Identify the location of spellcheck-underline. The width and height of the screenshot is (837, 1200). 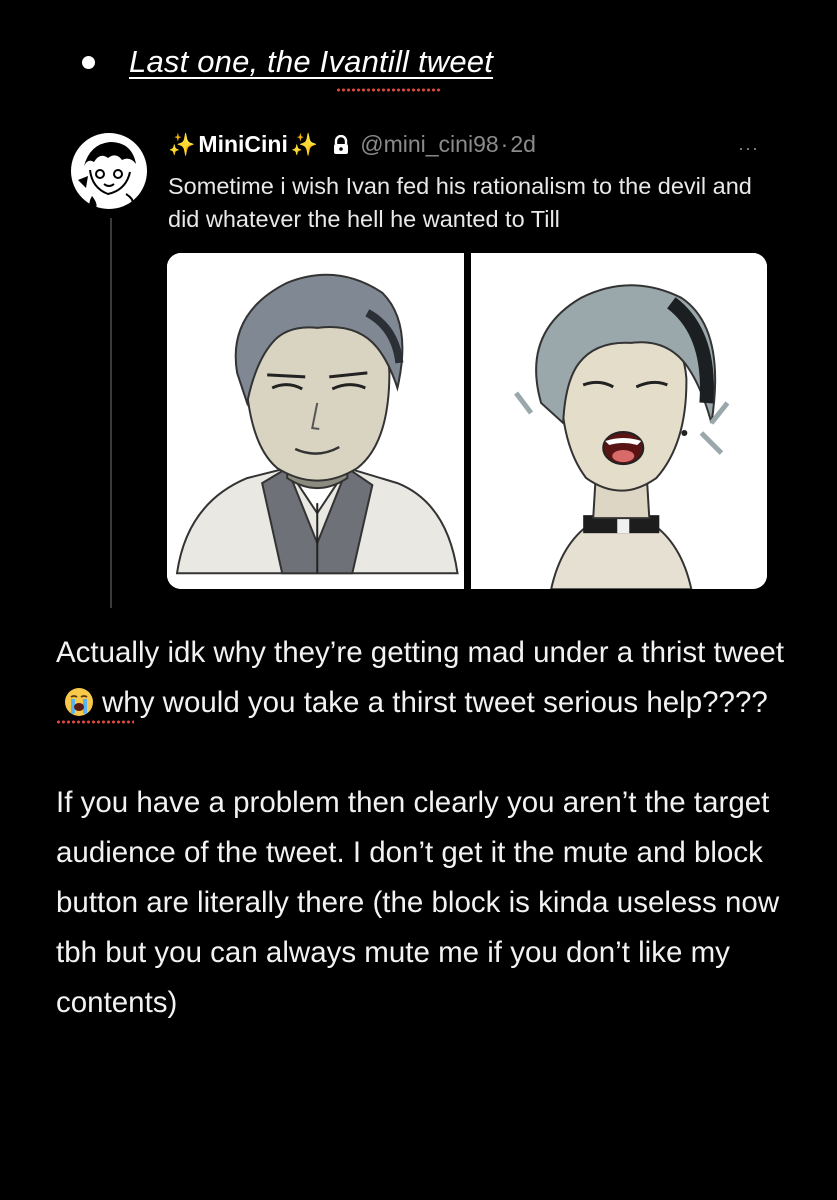
(389, 90).